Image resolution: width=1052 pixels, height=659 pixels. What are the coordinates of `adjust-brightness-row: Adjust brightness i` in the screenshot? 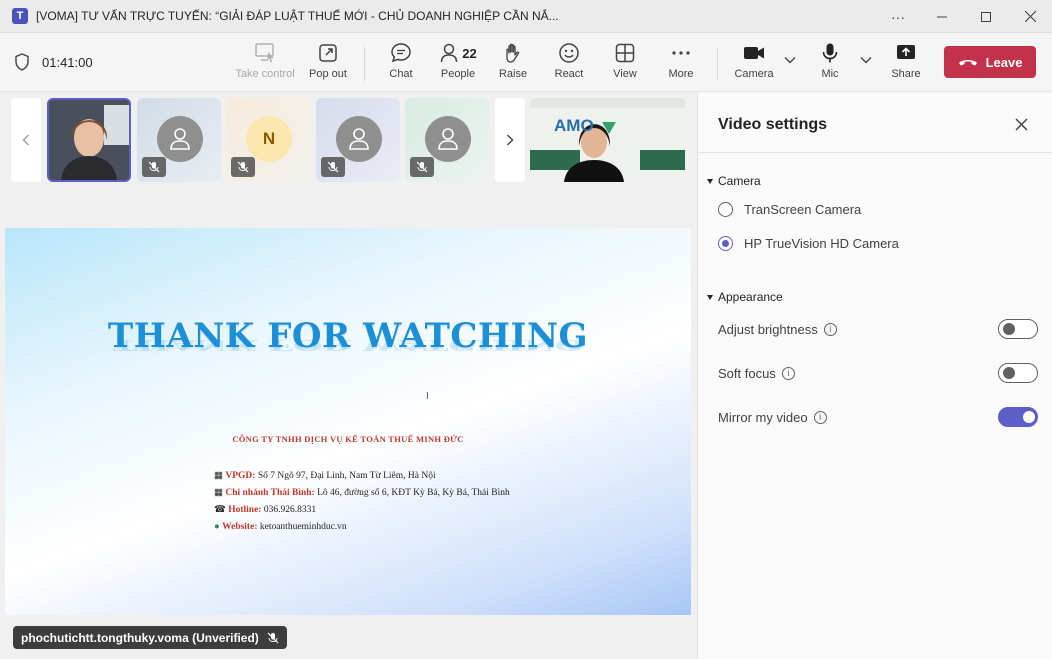 It's located at (878, 329).